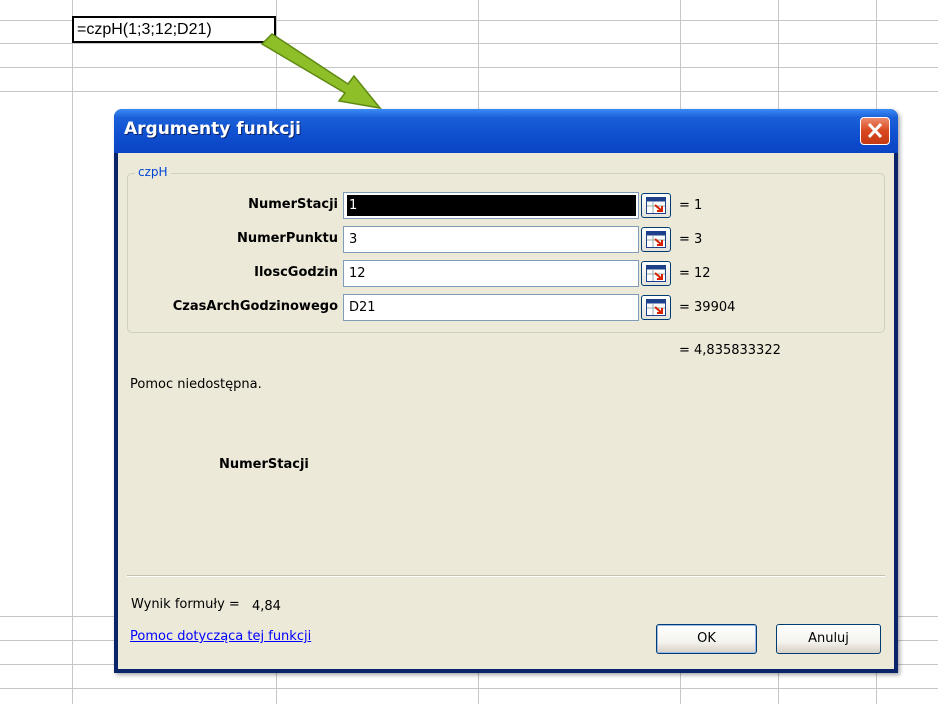 The width and height of the screenshot is (938, 704). What do you see at coordinates (196, 384) in the screenshot?
I see `help-description: Pomoc niedostępna.` at bounding box center [196, 384].